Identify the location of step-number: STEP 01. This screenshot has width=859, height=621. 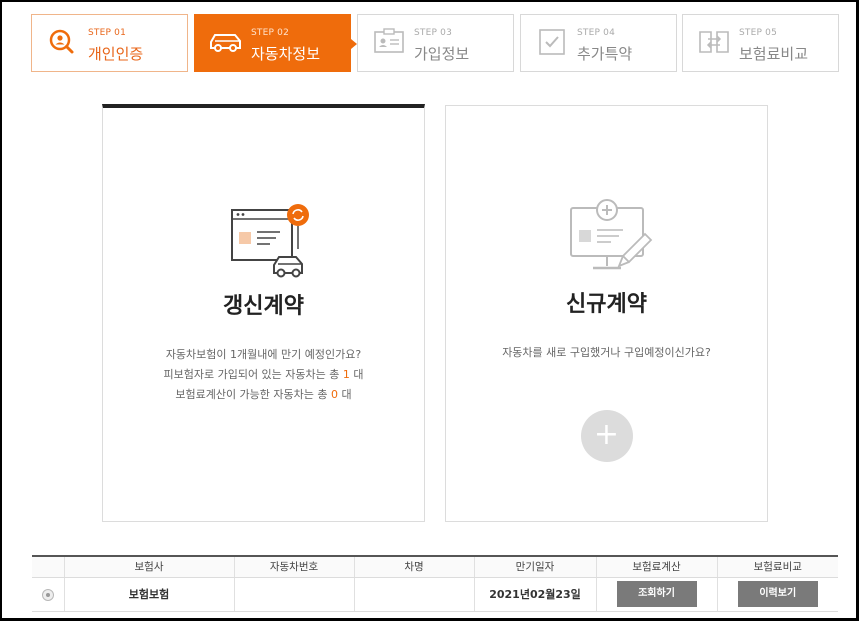
(107, 33).